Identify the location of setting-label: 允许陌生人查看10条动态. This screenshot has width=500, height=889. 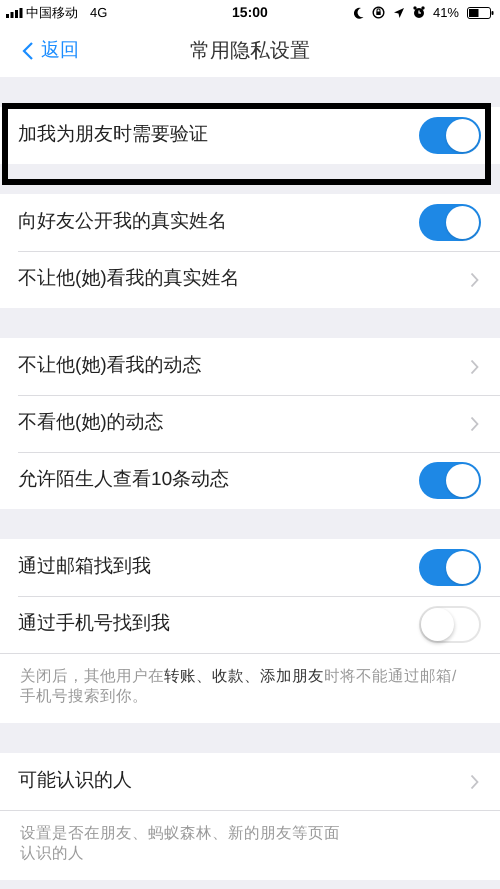
(124, 480).